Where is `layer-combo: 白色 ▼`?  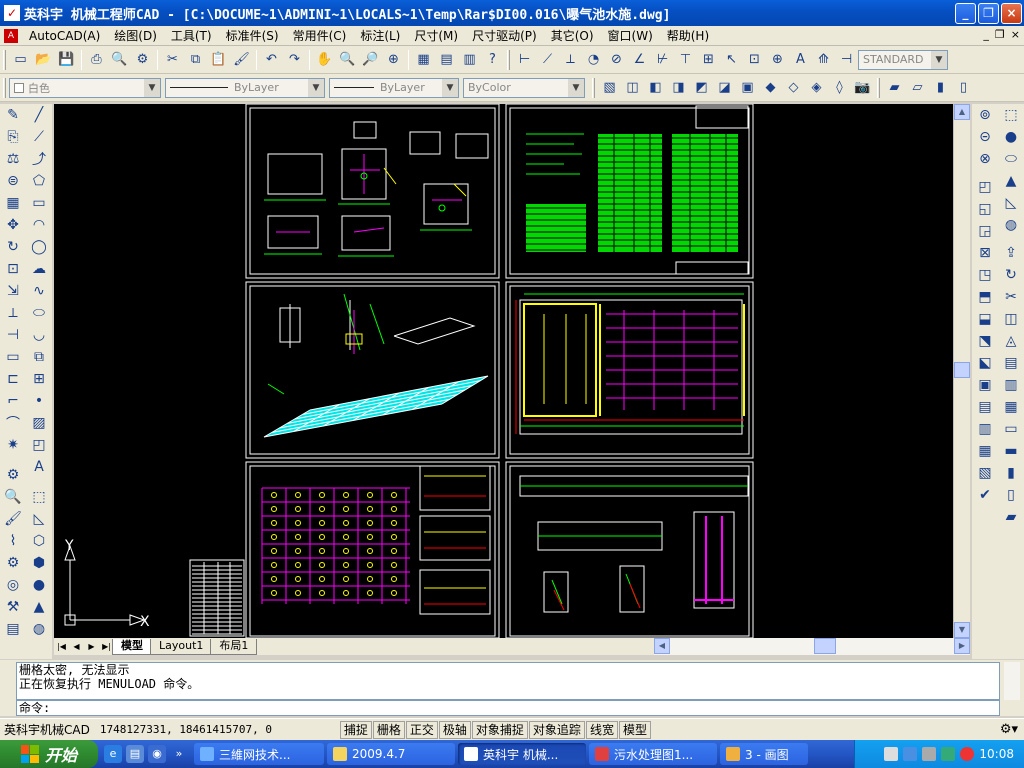 layer-combo: 白色 ▼ is located at coordinates (85, 87).